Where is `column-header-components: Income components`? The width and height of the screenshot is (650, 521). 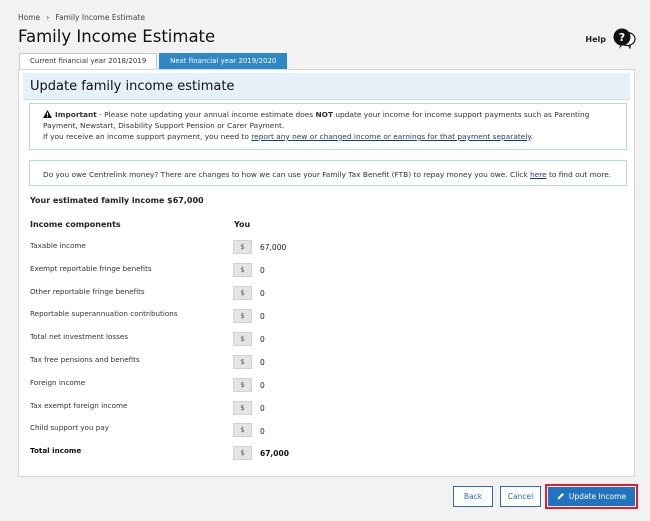
column-header-components: Income components is located at coordinates (75, 224).